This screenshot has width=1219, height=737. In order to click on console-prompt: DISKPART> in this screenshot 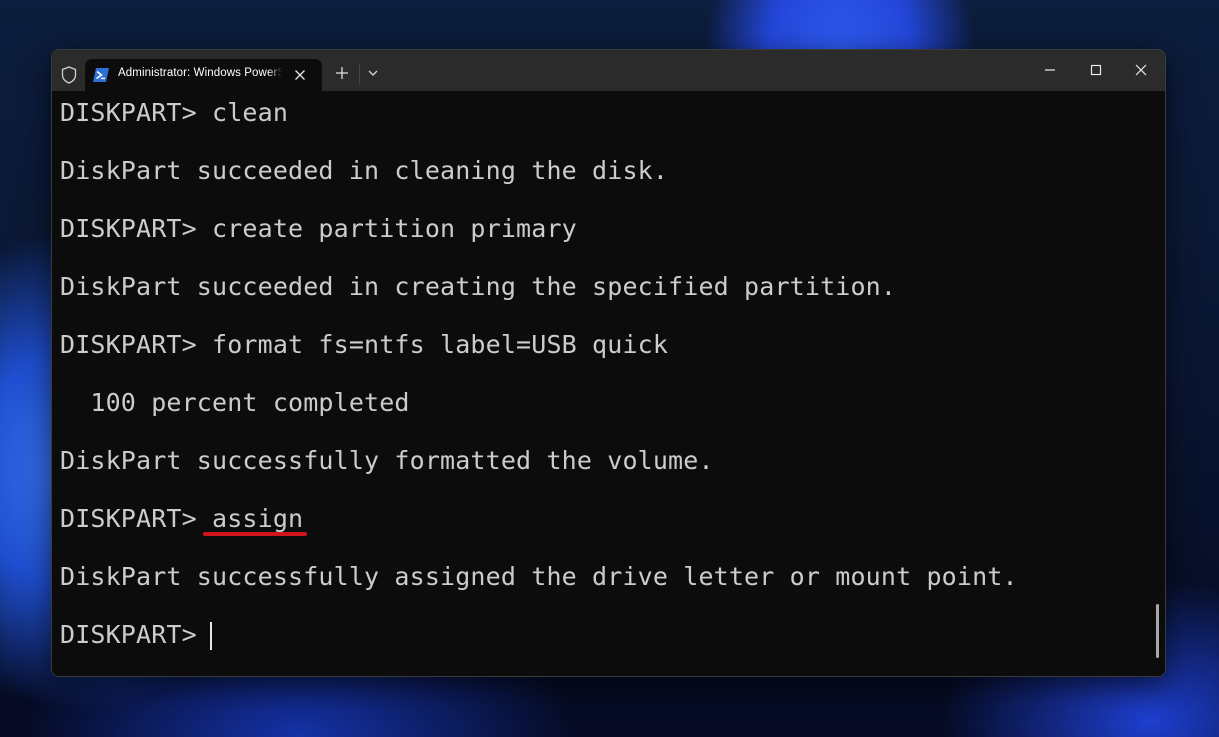, I will do `click(136, 635)`.